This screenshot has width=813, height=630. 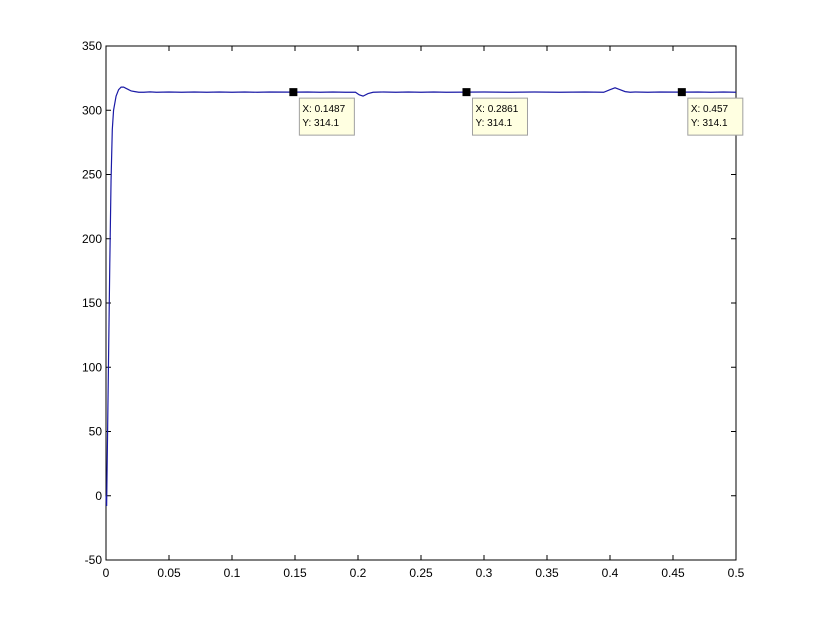 I want to click on y-tick-label: 250, so click(x=92, y=175).